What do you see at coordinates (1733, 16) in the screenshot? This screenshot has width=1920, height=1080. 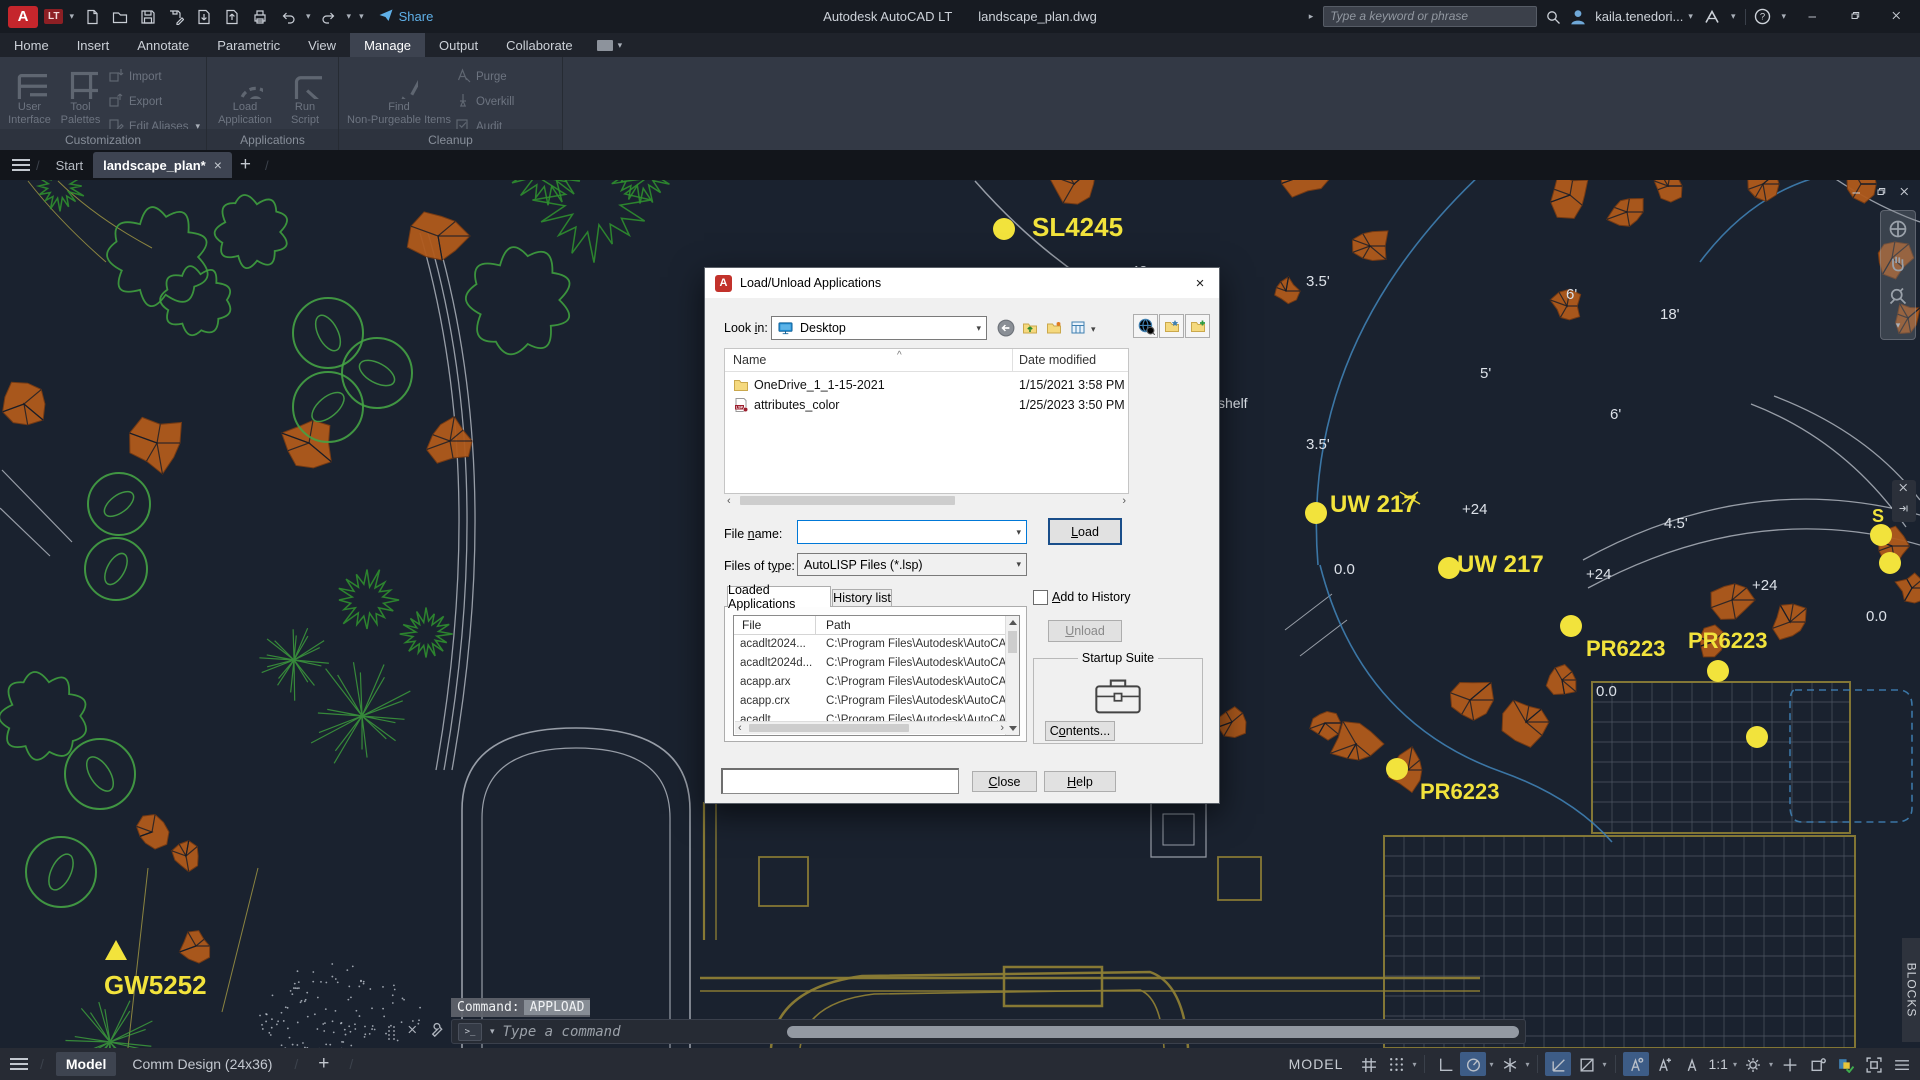 I see `autodesk-apps-caret-icon: ▾` at bounding box center [1733, 16].